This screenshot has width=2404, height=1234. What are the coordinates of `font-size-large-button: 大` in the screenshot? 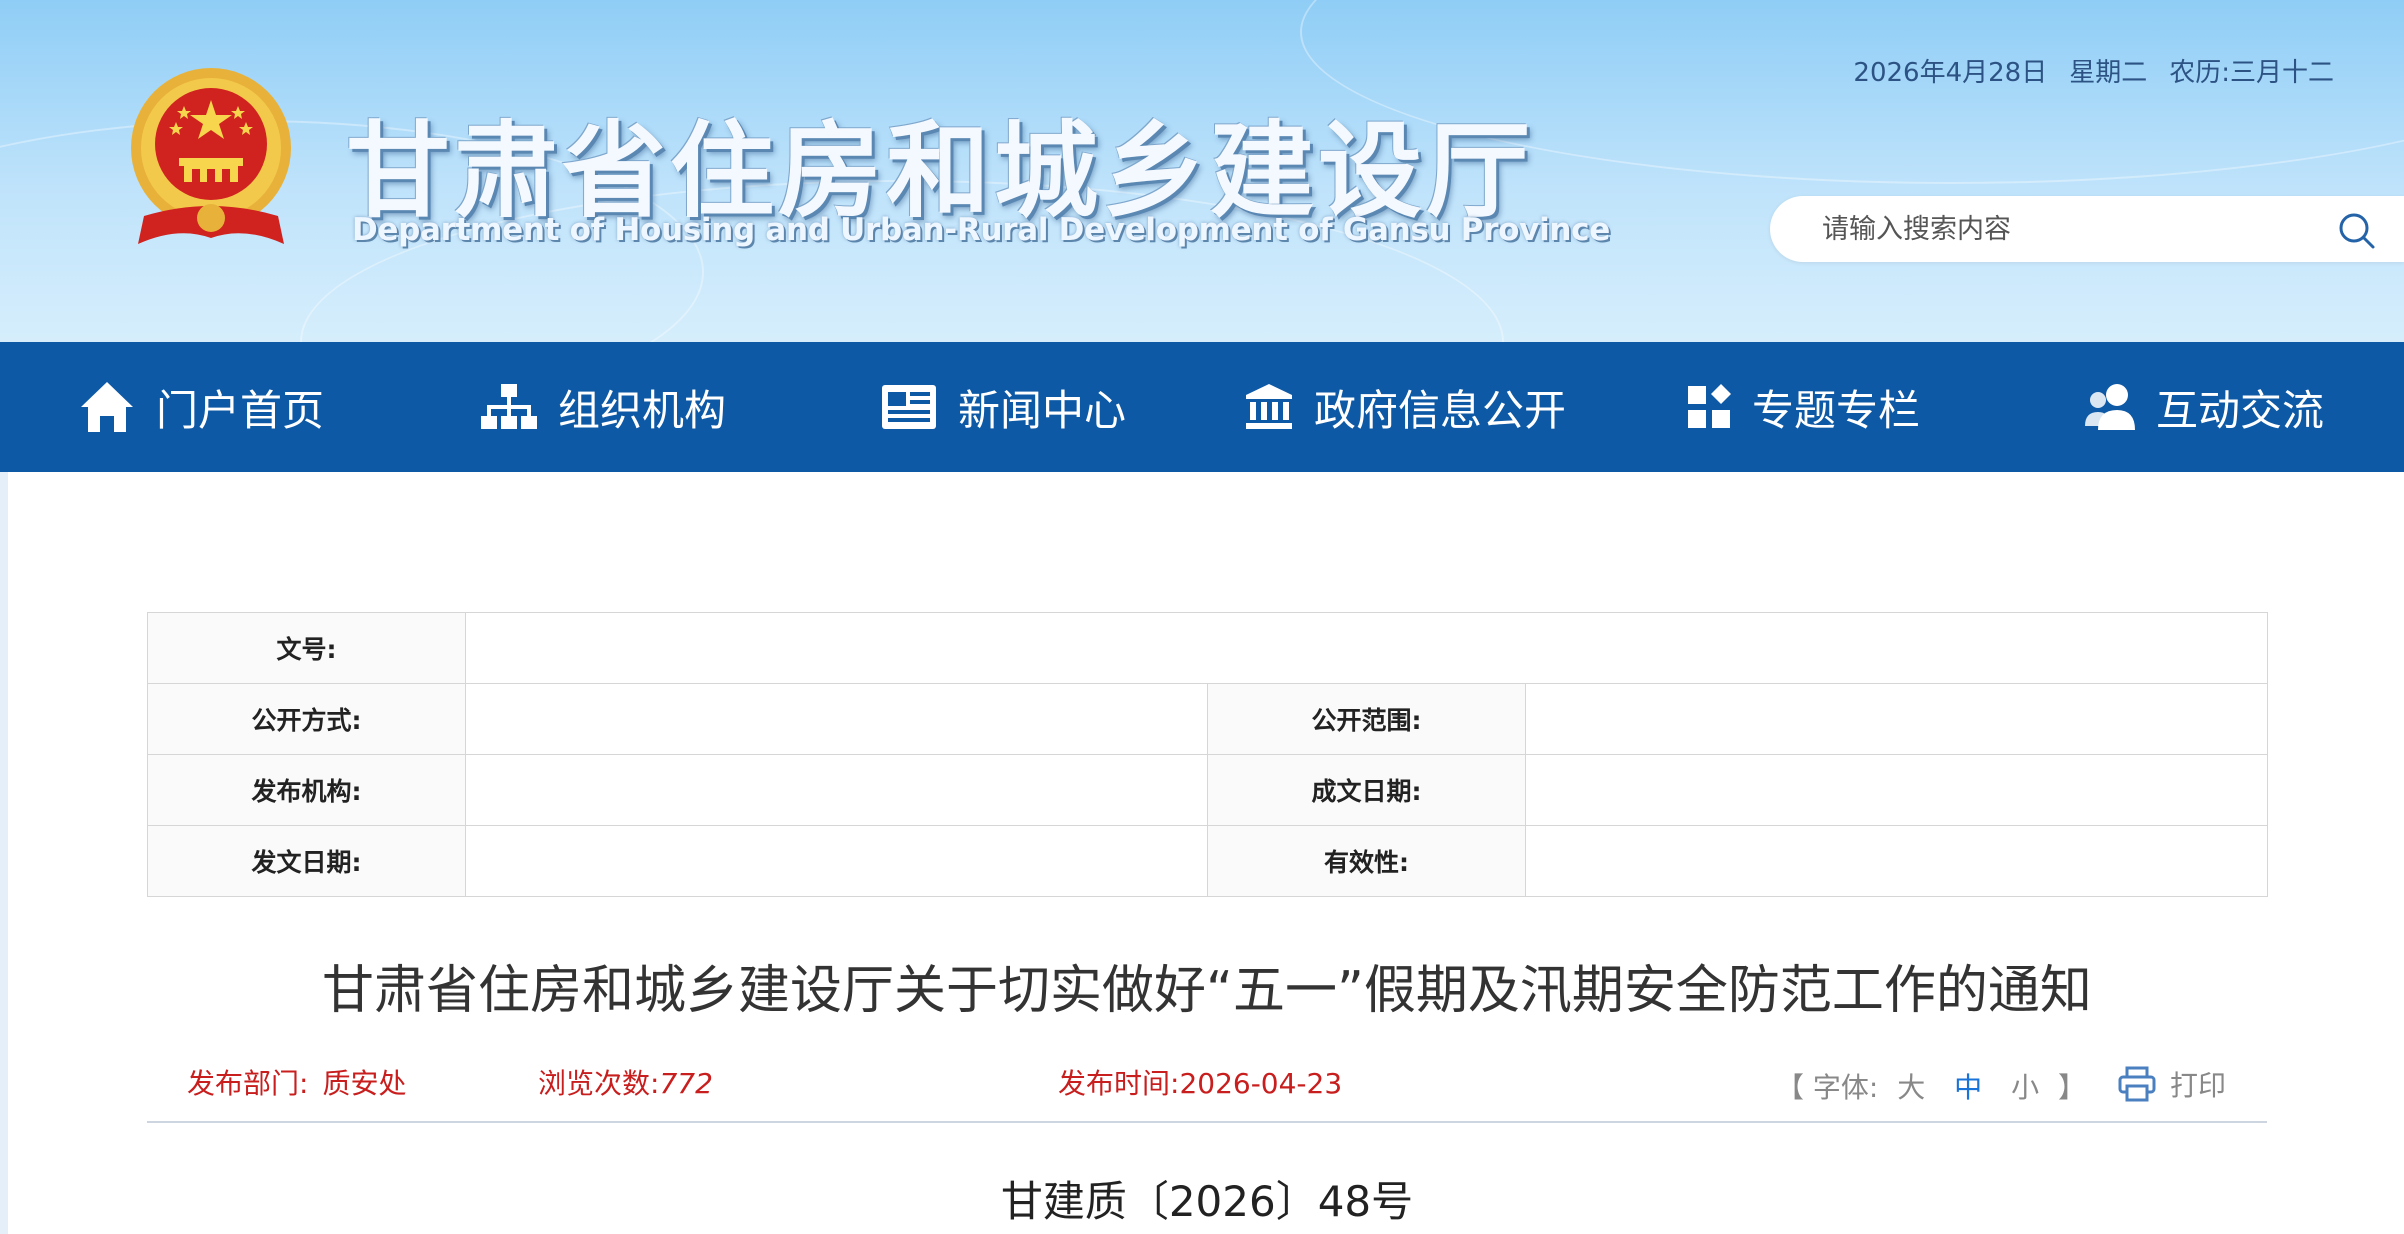 It's located at (1911, 1087).